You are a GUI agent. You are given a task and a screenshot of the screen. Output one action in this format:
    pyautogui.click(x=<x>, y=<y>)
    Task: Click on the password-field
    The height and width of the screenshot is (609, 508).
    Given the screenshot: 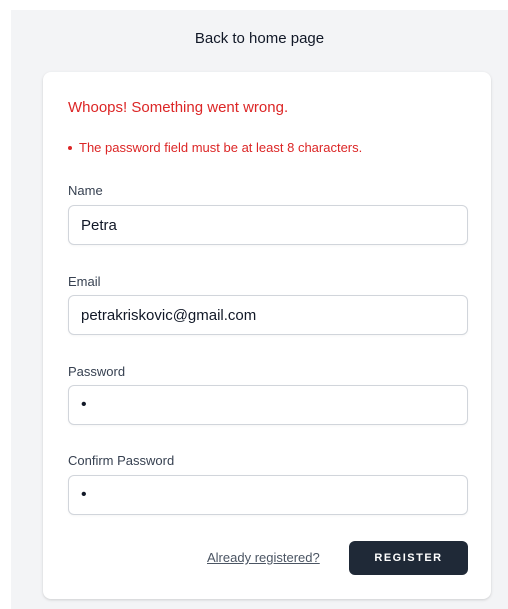 What is the action you would take?
    pyautogui.click(x=268, y=405)
    